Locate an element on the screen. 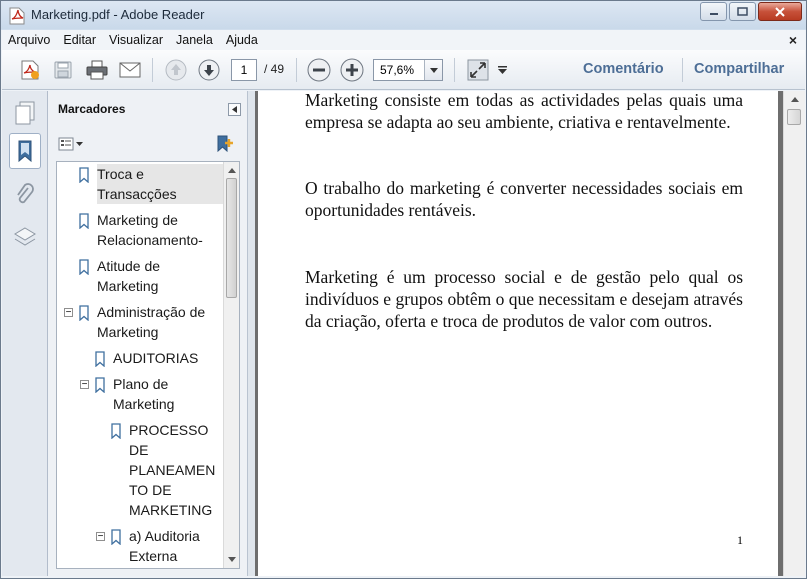 This screenshot has width=807, height=579. bookmark-label: PROCESSO DE PLANEAMEN TO DE MARKETING is located at coordinates (172, 470).